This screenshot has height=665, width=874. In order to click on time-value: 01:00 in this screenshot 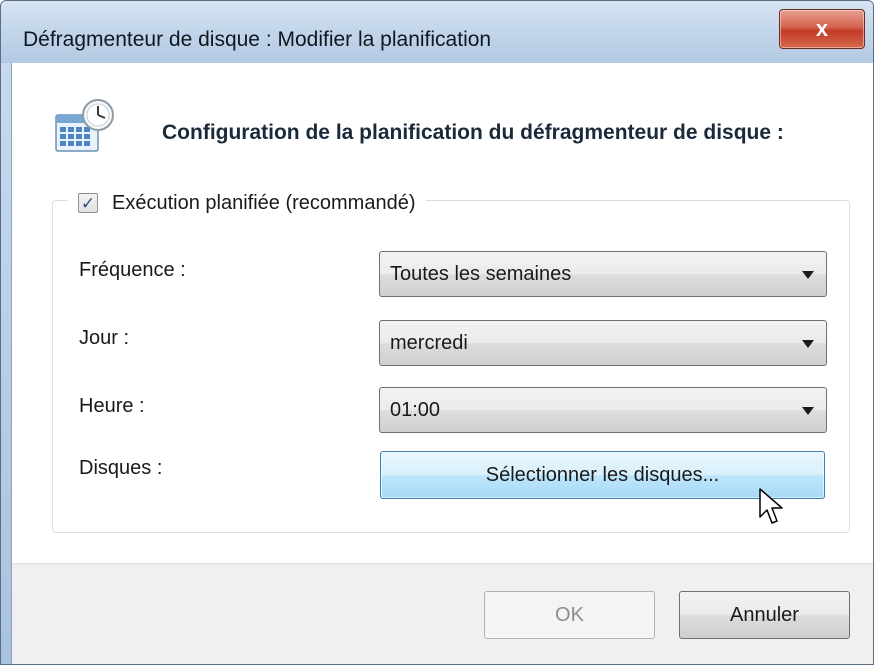, I will do `click(415, 409)`.